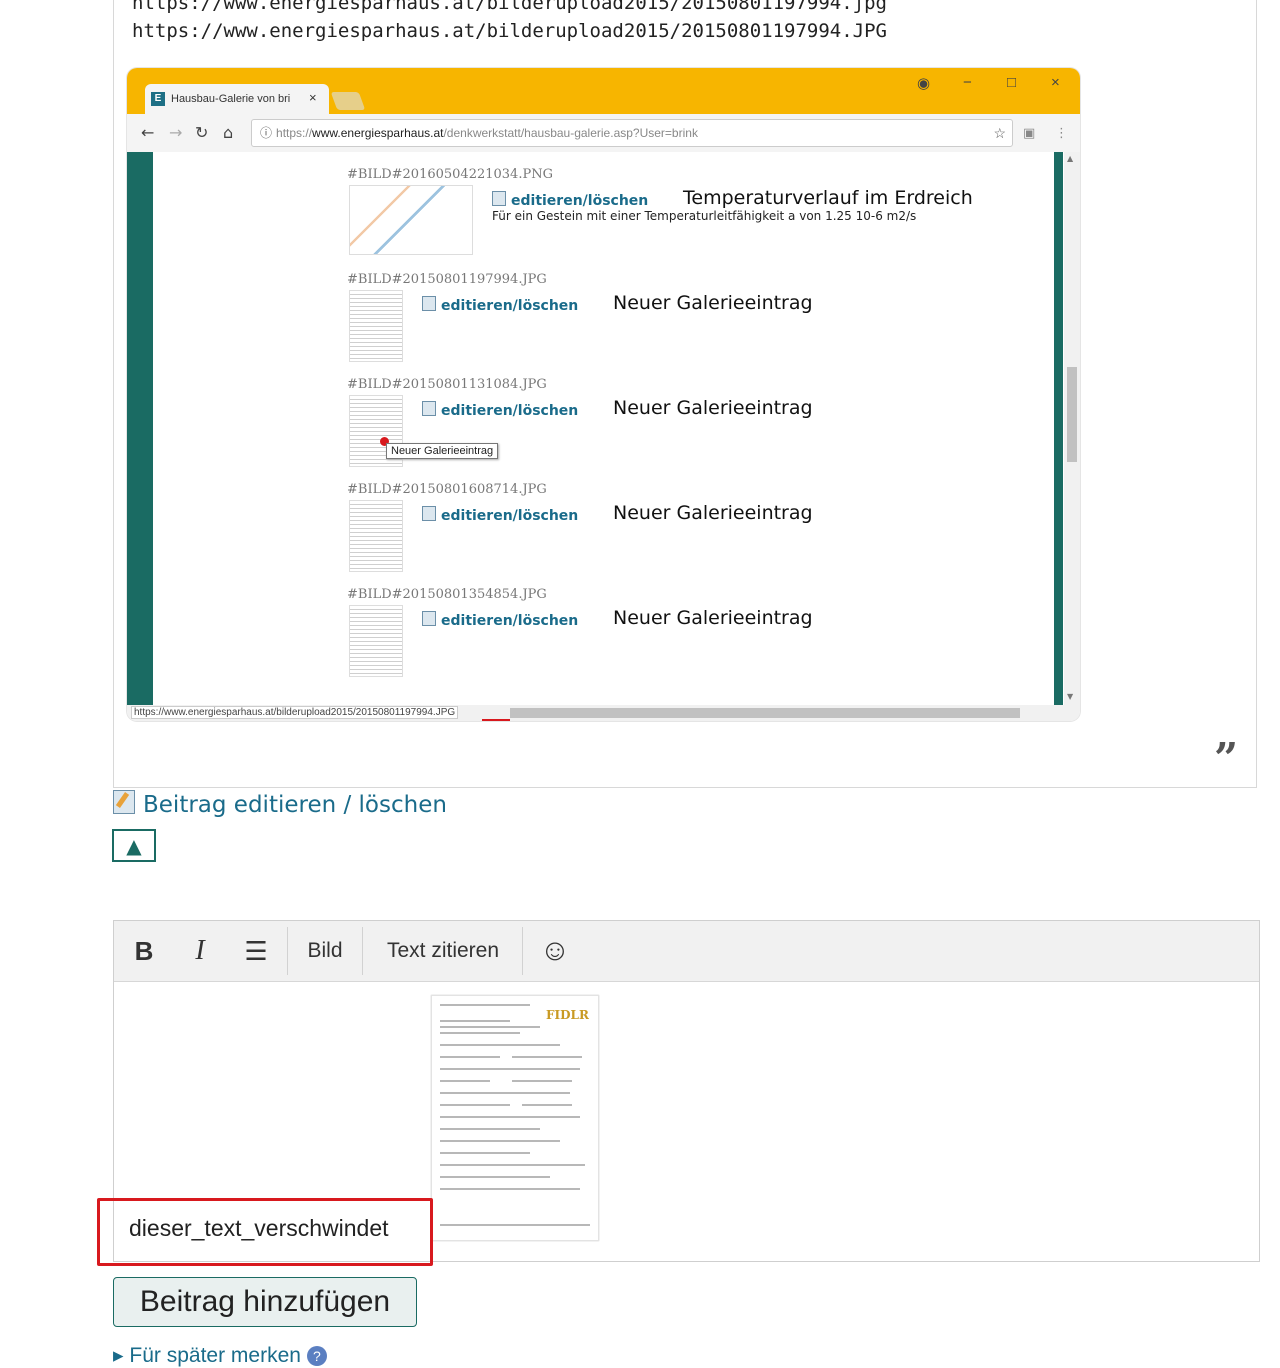  What do you see at coordinates (447, 594) in the screenshot?
I see `entry-image-id: #BILD#20150801354854.JPG` at bounding box center [447, 594].